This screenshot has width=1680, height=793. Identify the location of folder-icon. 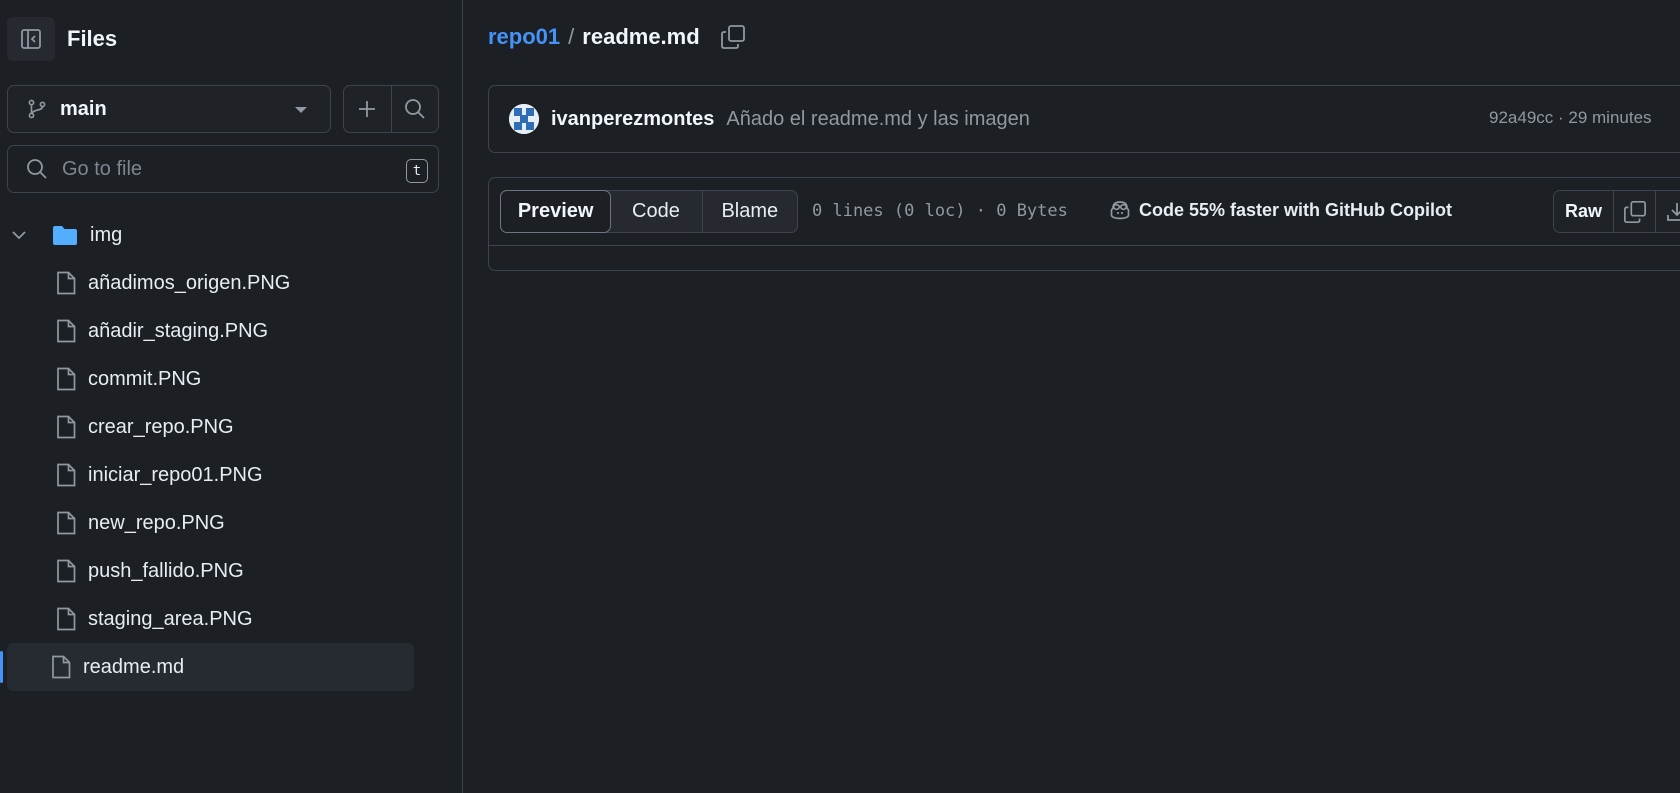
(65, 235).